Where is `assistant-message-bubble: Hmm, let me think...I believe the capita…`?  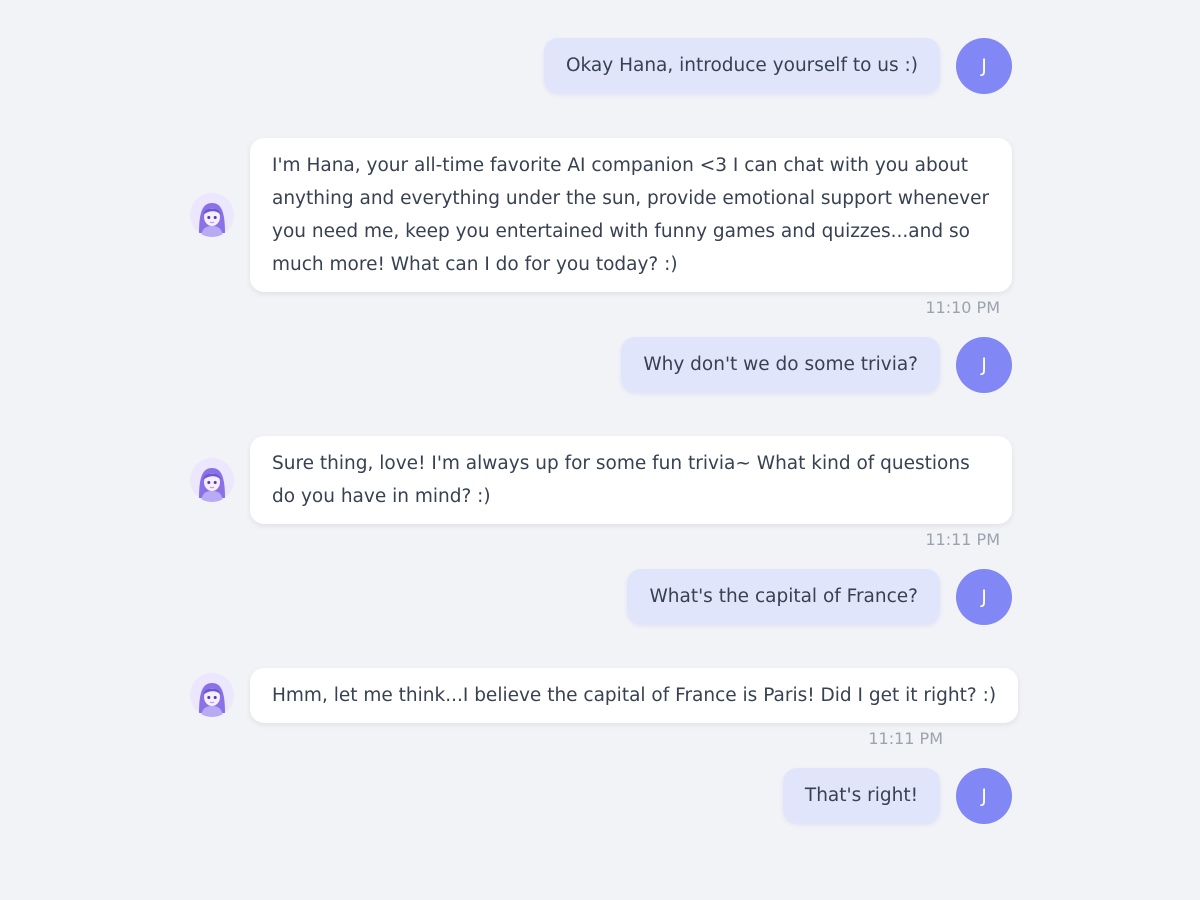
assistant-message-bubble: Hmm, let me think...I believe the capita… is located at coordinates (634, 695).